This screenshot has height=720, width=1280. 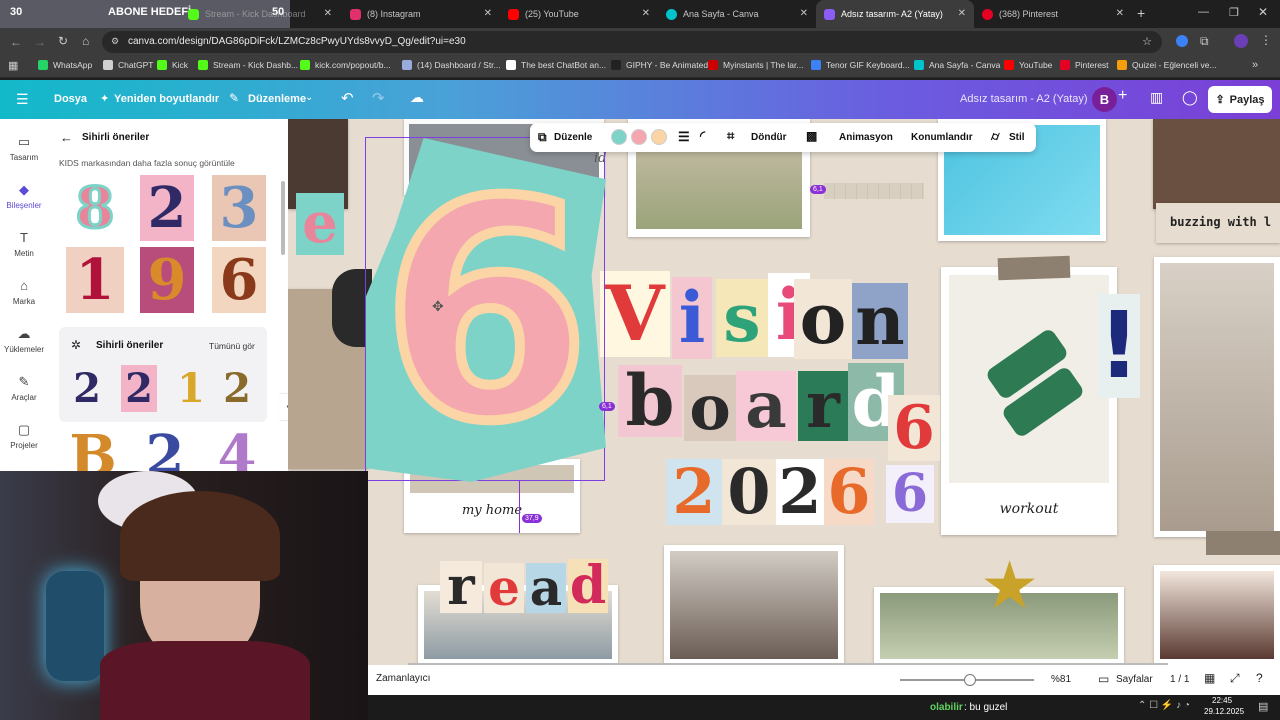 I want to click on transparency-icon: ▩, so click(x=811, y=136).